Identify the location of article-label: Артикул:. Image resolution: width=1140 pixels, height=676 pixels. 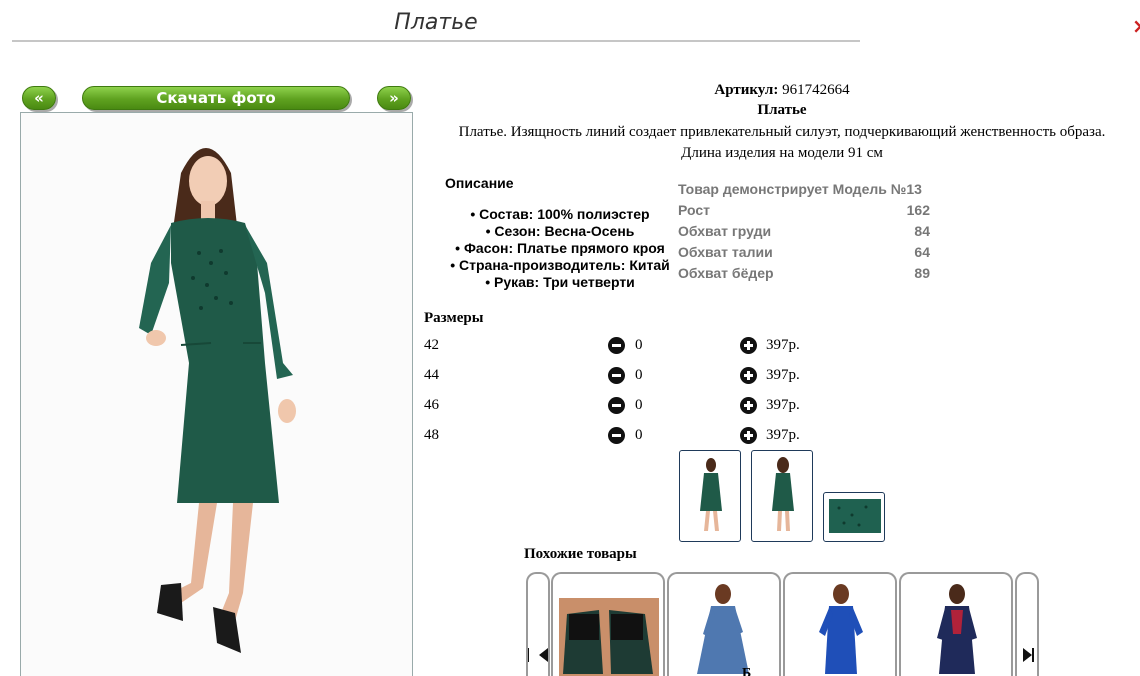
(746, 90).